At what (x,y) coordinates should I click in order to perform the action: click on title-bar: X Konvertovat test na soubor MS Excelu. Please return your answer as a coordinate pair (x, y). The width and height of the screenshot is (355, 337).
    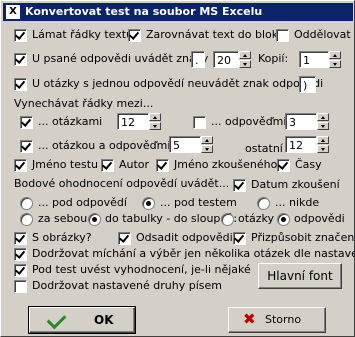
    Looking at the image, I should click on (178, 12).